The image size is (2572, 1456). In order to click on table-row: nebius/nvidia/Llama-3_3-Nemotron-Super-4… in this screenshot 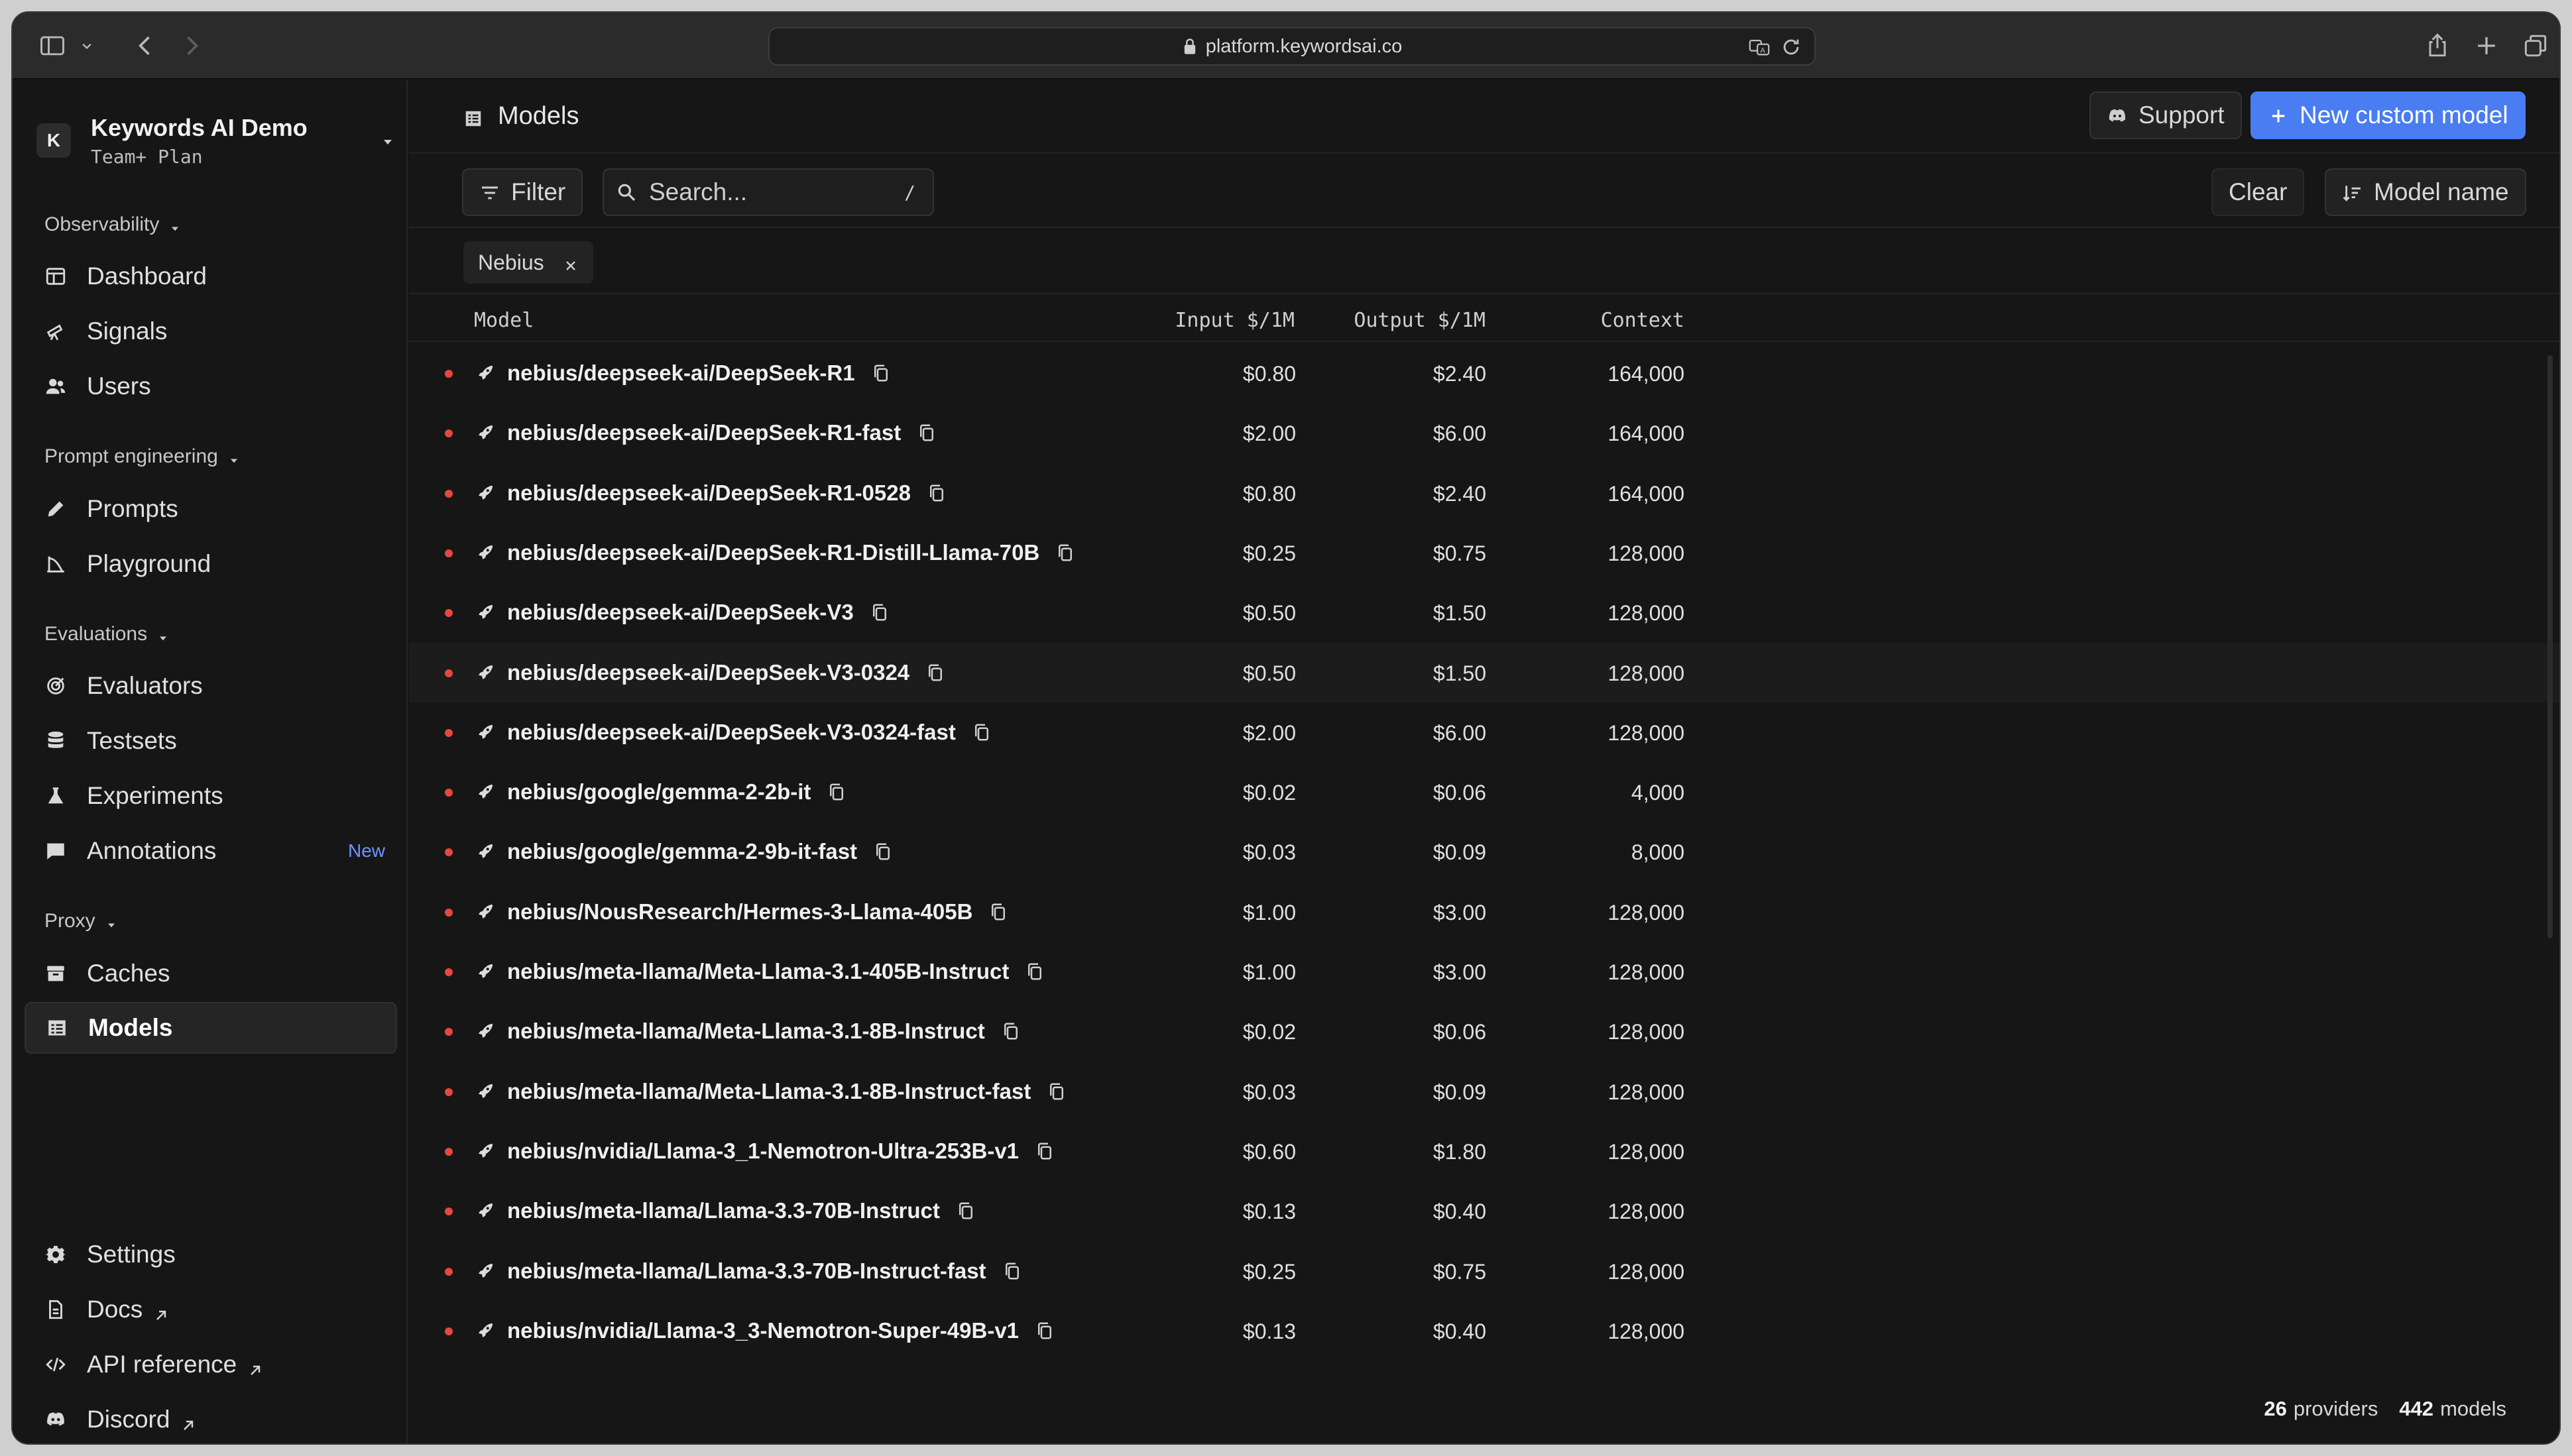, I will do `click(1484, 1331)`.